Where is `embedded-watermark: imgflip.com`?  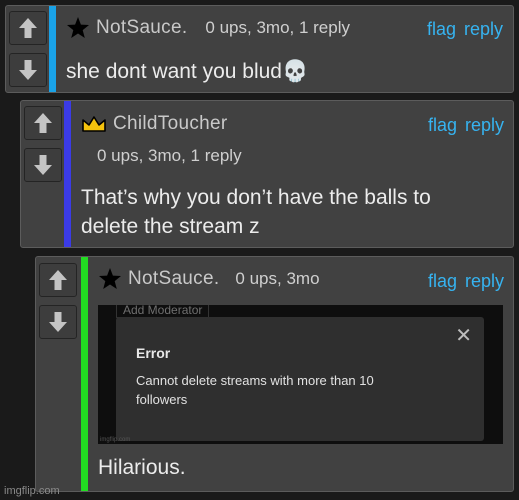 embedded-watermark: imgflip.com is located at coordinates (115, 440).